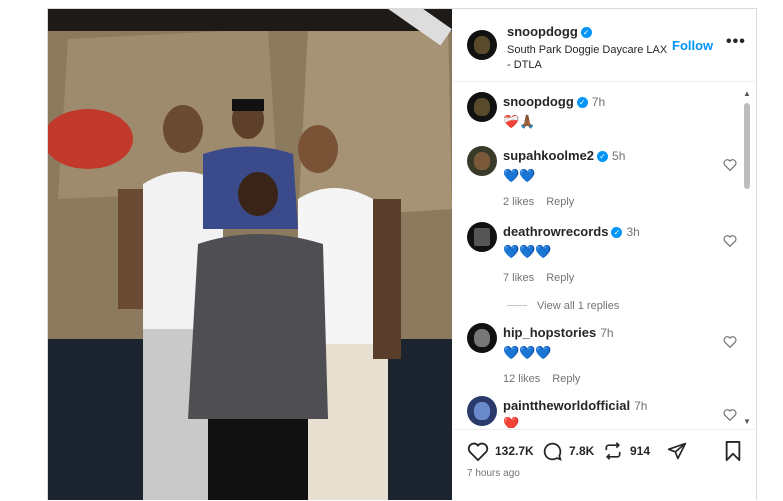  Describe the element at coordinates (582, 451) in the screenshot. I see `comments-count: 7.8K` at that location.